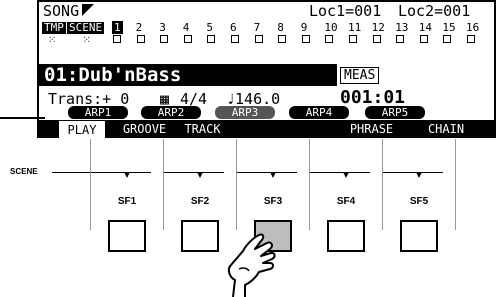 This screenshot has width=496, height=297. Describe the element at coordinates (419, 201) in the screenshot. I see `sf-label: SF5` at that location.